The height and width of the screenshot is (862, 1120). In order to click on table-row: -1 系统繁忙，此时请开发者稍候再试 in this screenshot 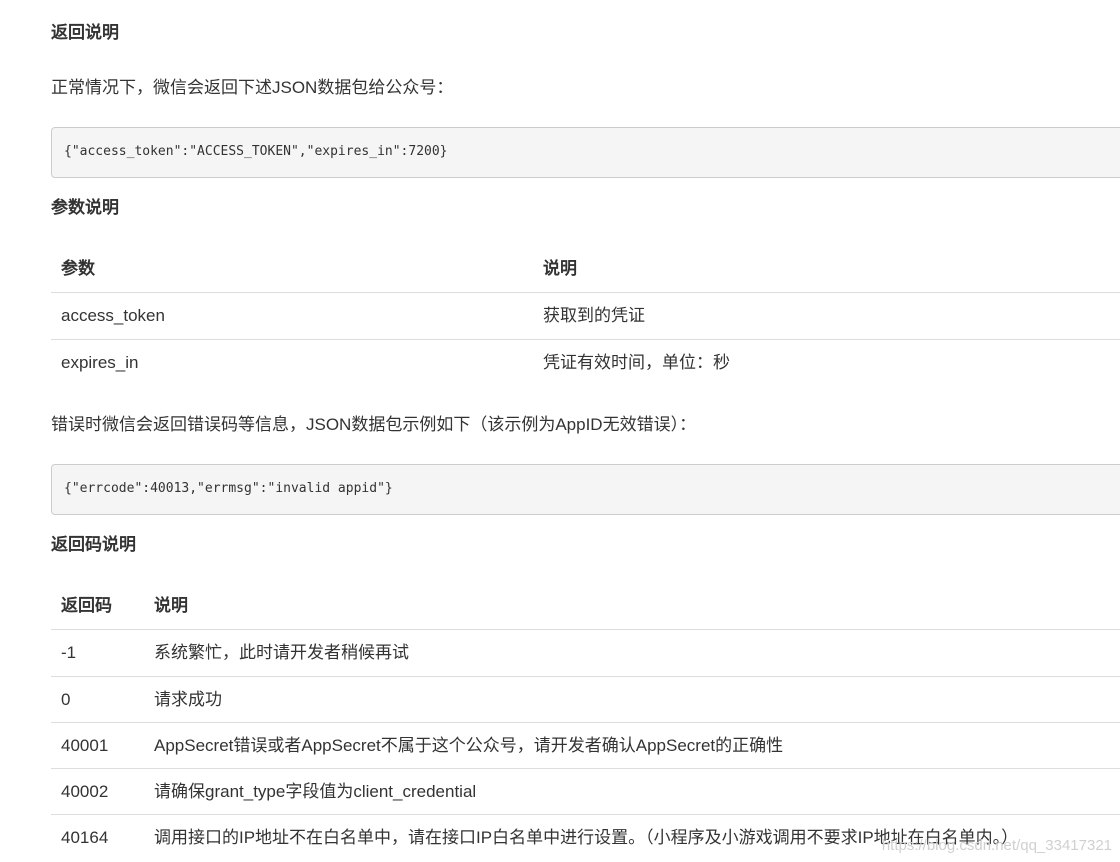, I will do `click(585, 653)`.